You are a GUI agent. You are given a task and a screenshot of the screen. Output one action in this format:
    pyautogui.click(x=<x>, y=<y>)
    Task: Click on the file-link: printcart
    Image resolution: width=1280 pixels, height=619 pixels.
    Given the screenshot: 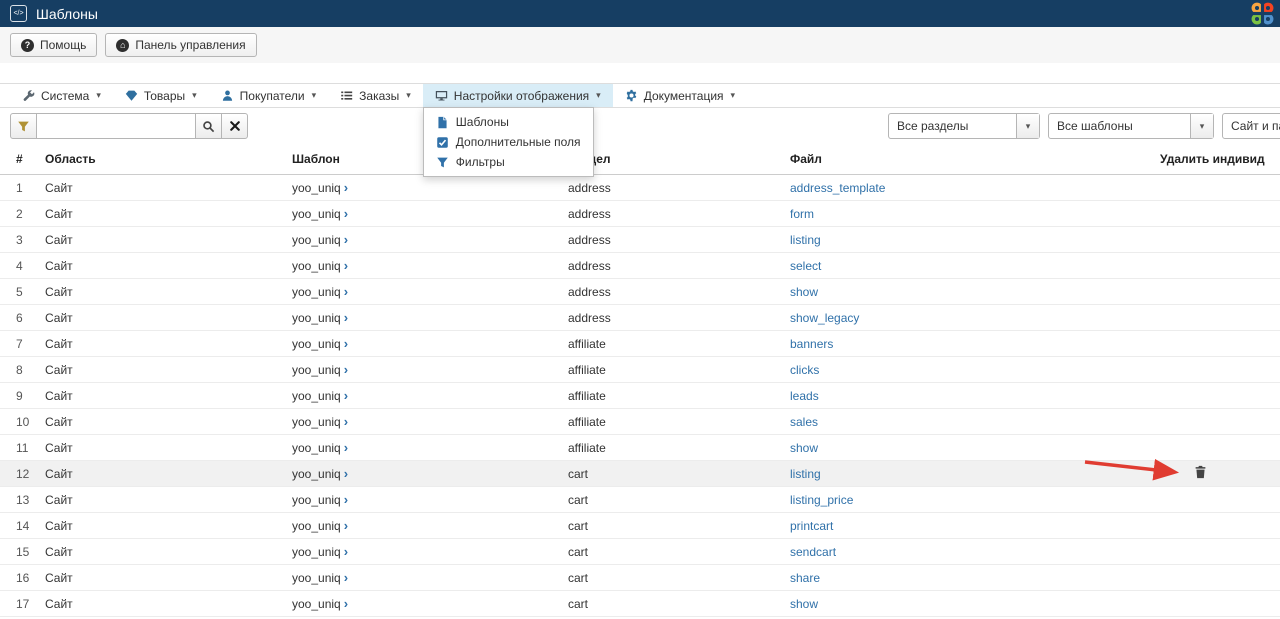 What is the action you would take?
    pyautogui.click(x=811, y=526)
    